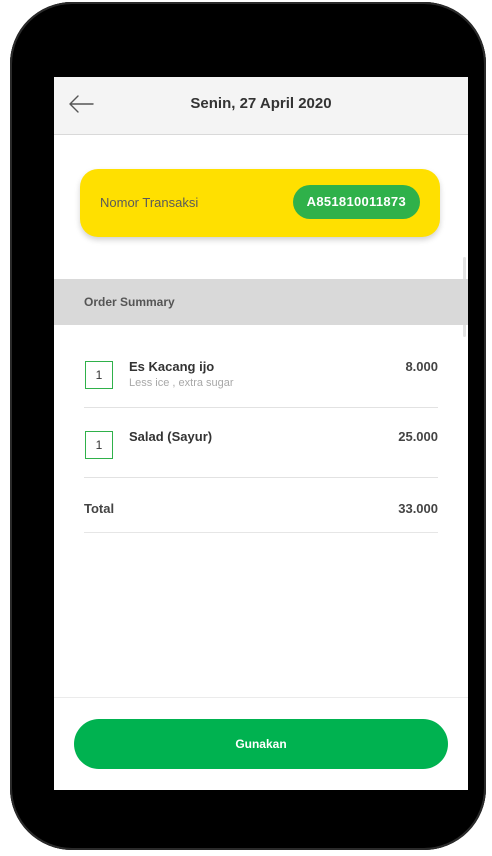  What do you see at coordinates (261, 505) in the screenshot?
I see `total-row: Total 33.000` at bounding box center [261, 505].